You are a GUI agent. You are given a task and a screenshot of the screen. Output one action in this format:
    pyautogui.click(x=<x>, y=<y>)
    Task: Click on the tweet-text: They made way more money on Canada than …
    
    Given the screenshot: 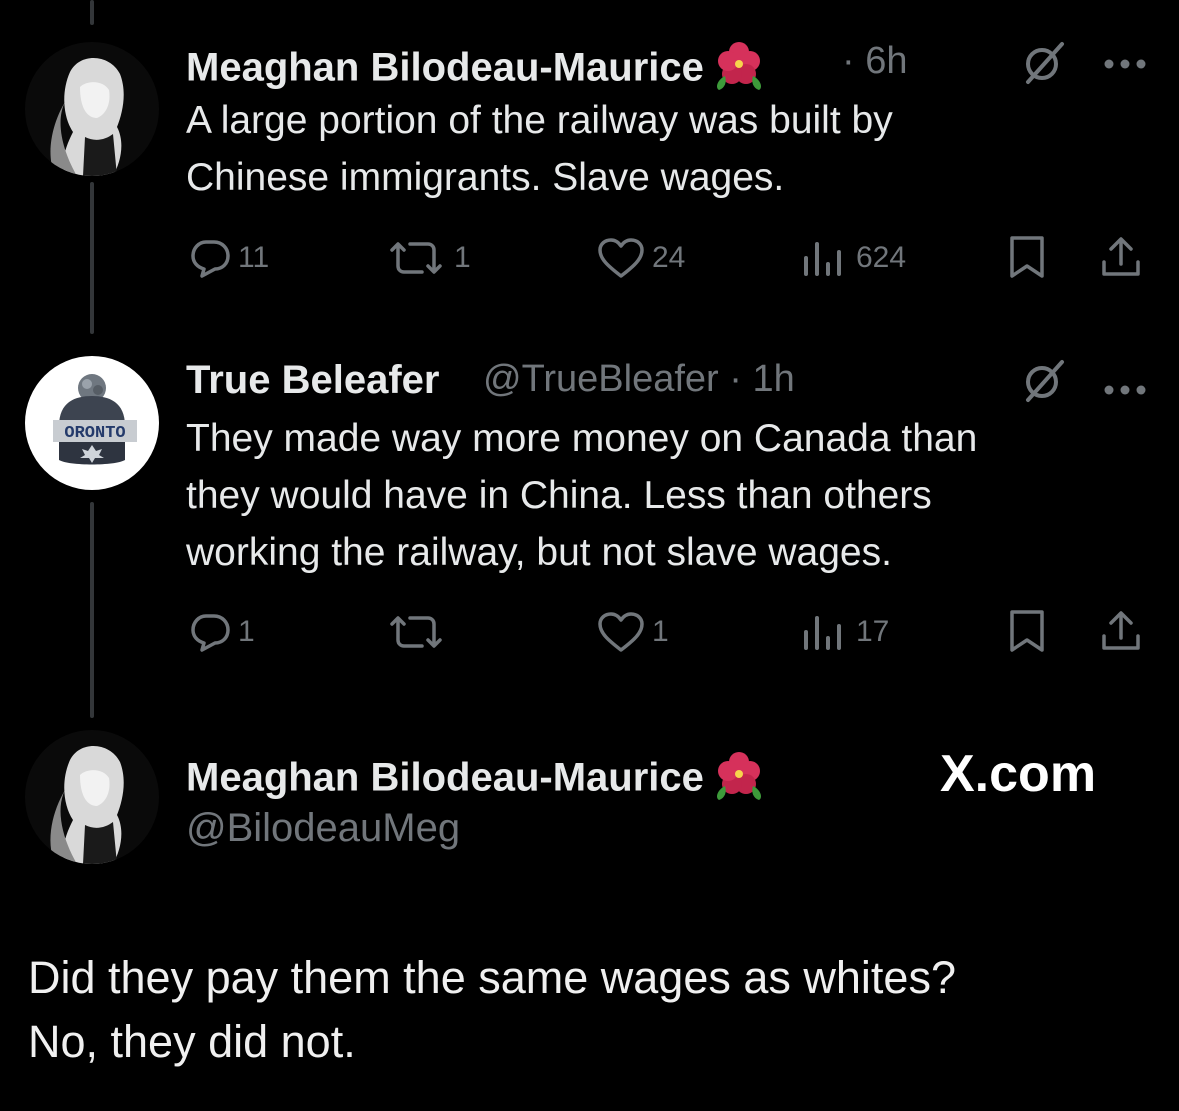 What is the action you would take?
    pyautogui.click(x=581, y=495)
    